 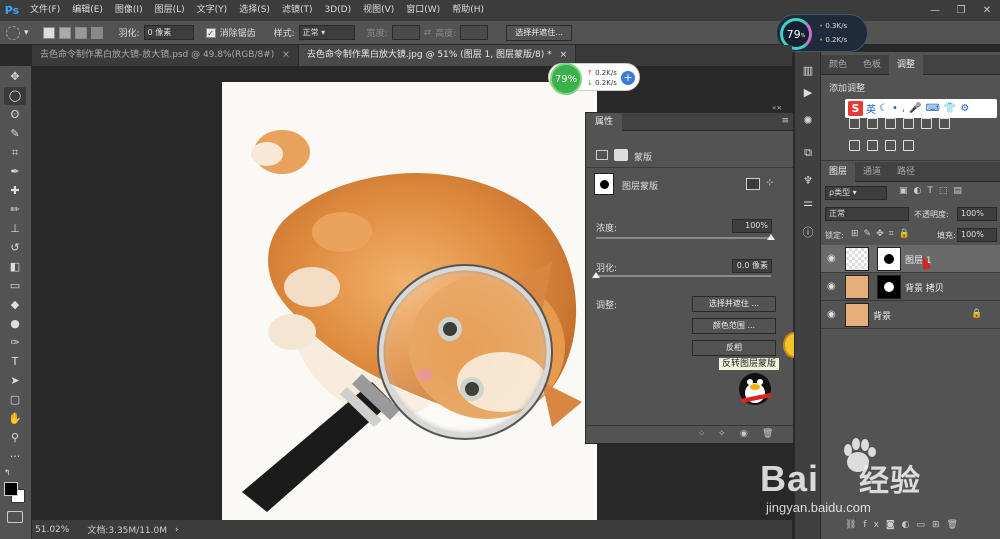 I want to click on sogou-input-bar: S 英 ☾•,🎤⌨👕⚙, so click(x=921, y=108).